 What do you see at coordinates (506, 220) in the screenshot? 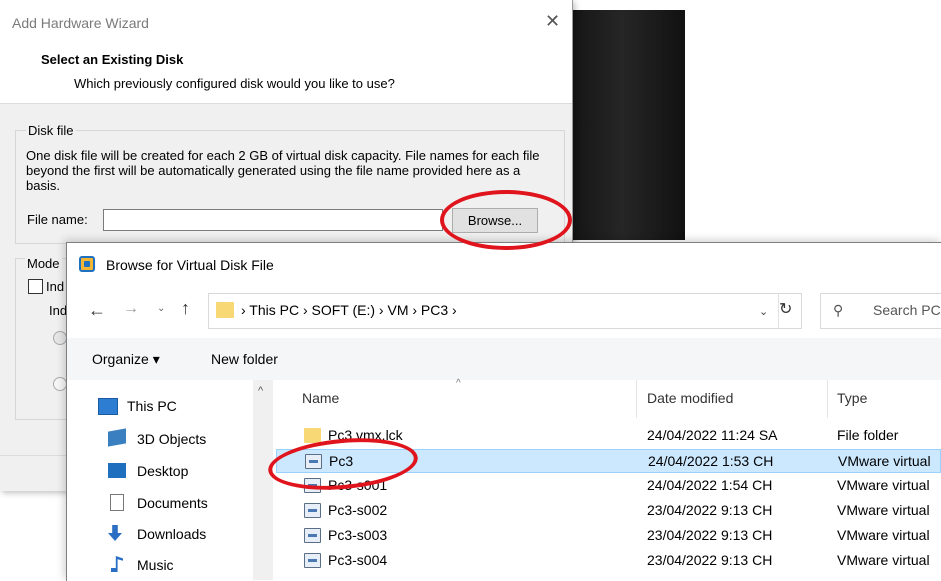
I see `highlight-ellipse-browse` at bounding box center [506, 220].